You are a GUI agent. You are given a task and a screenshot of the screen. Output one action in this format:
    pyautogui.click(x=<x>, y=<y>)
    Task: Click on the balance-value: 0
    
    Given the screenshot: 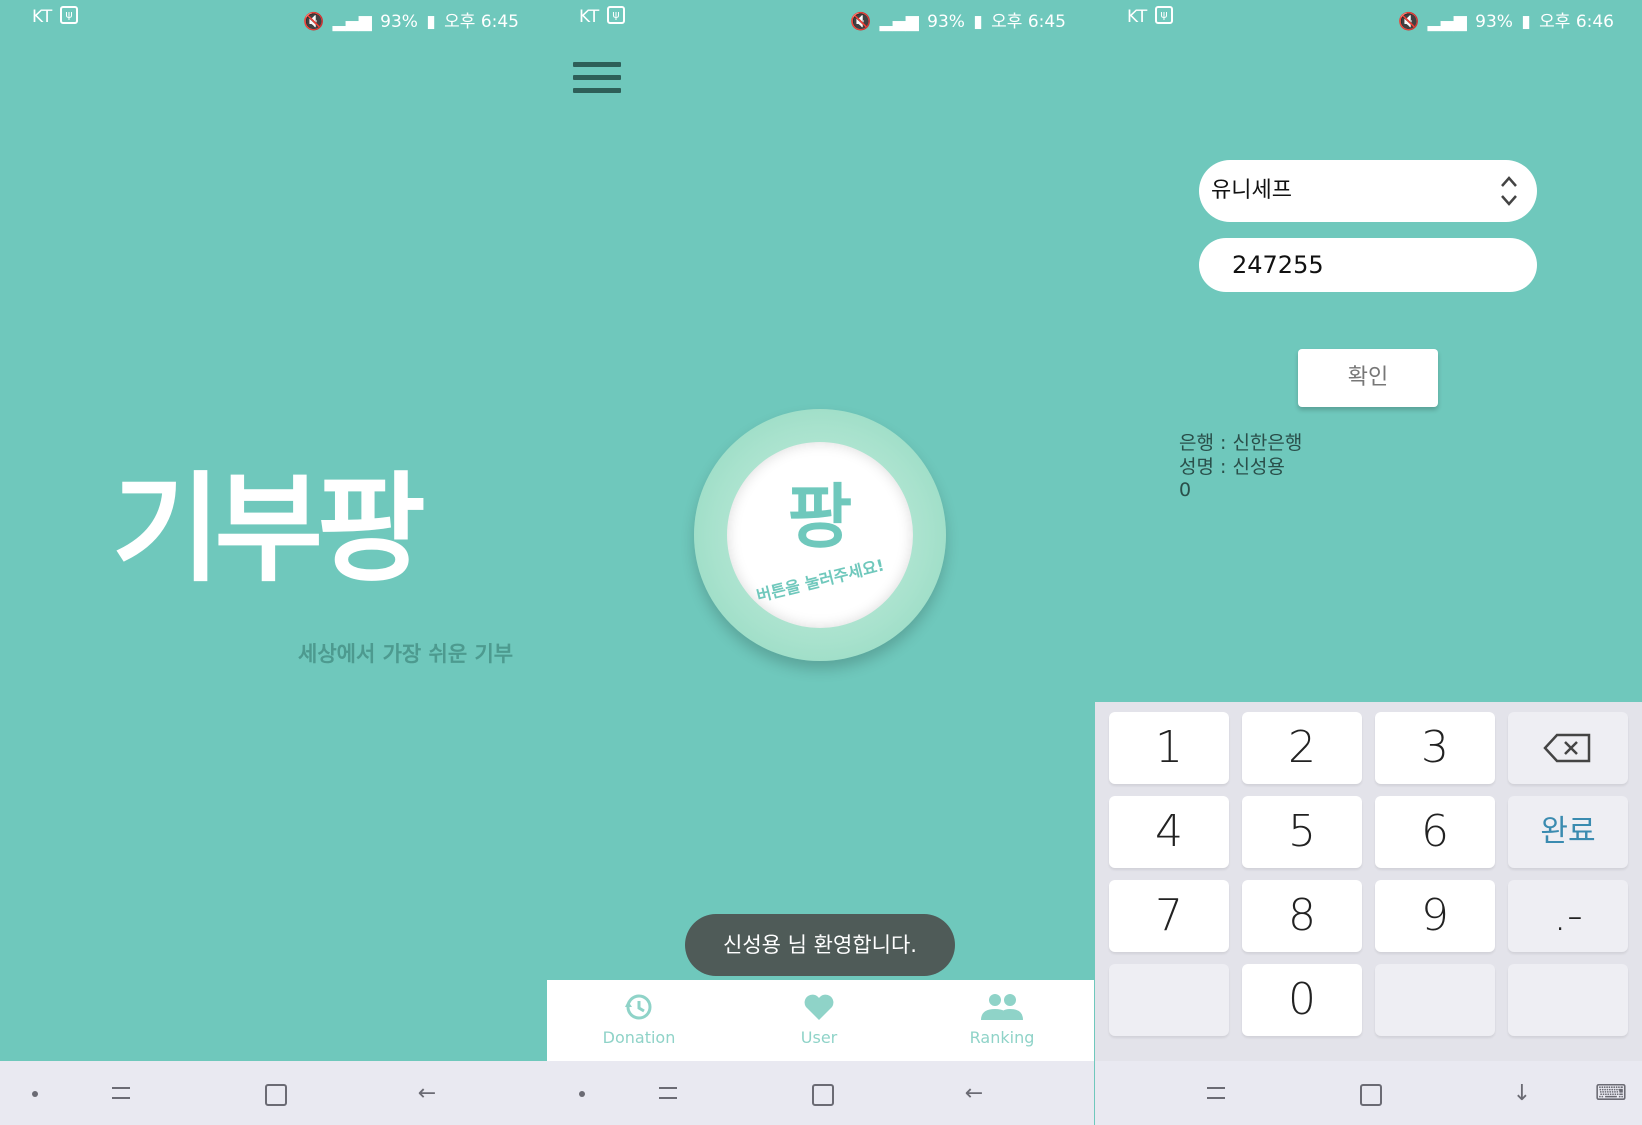 What is the action you would take?
    pyautogui.click(x=1185, y=490)
    